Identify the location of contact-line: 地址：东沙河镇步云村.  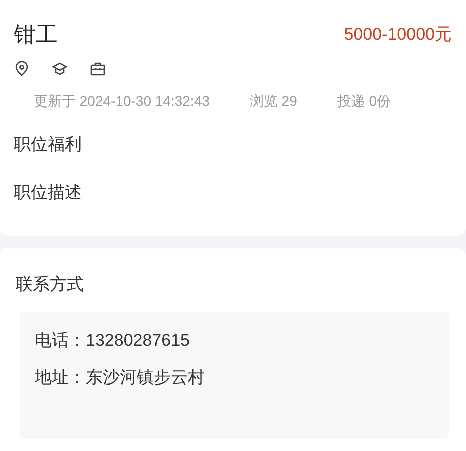
(120, 378).